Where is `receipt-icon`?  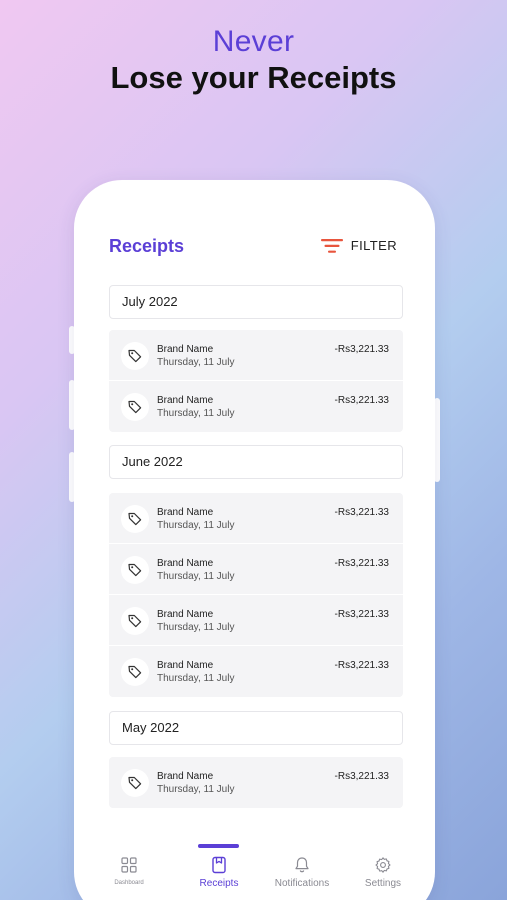
receipt-icon is located at coordinates (219, 865).